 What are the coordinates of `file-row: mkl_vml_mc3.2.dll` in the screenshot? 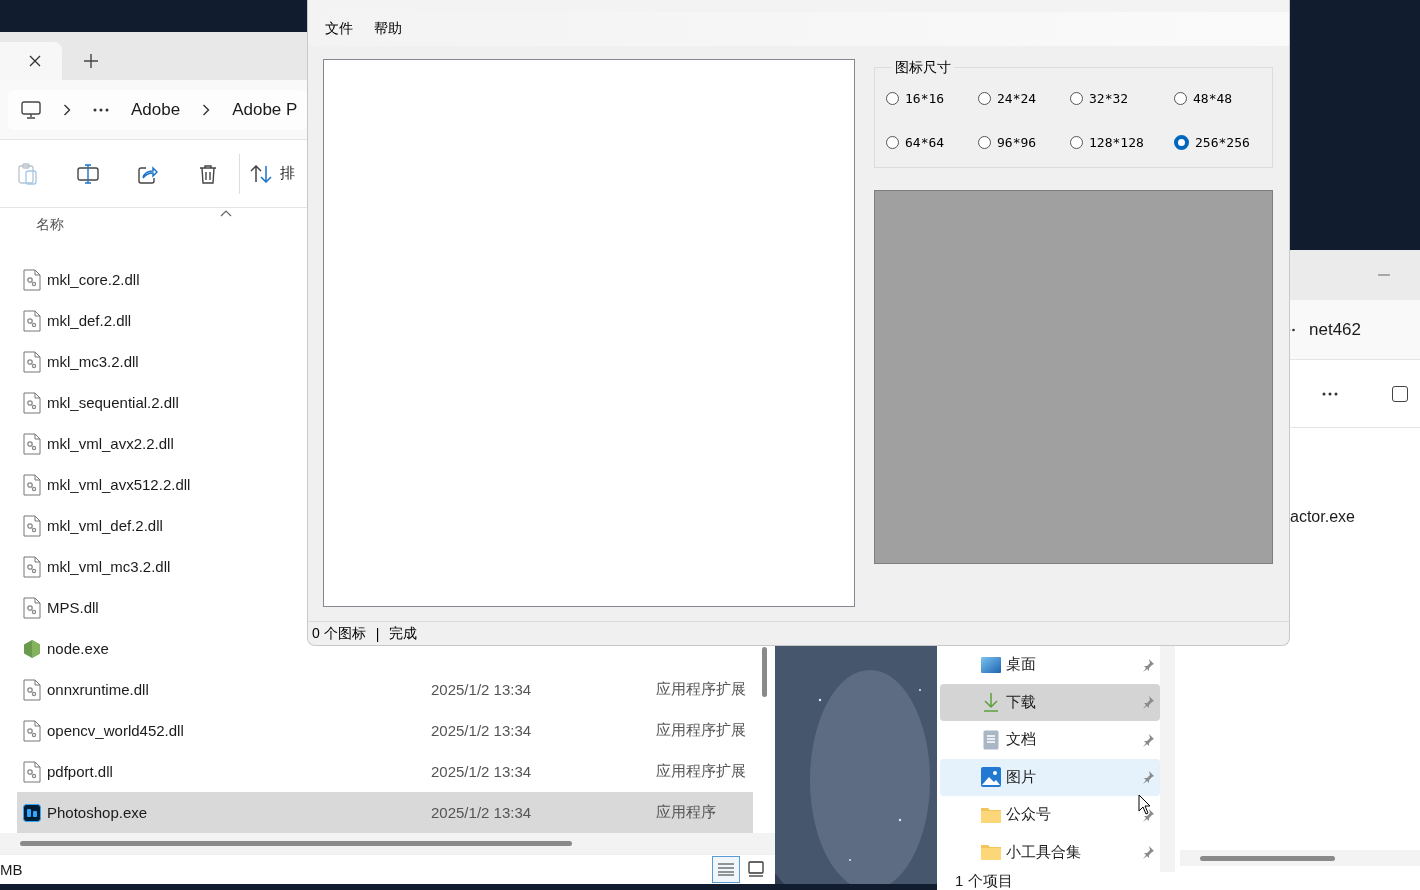 It's located at (162, 566).